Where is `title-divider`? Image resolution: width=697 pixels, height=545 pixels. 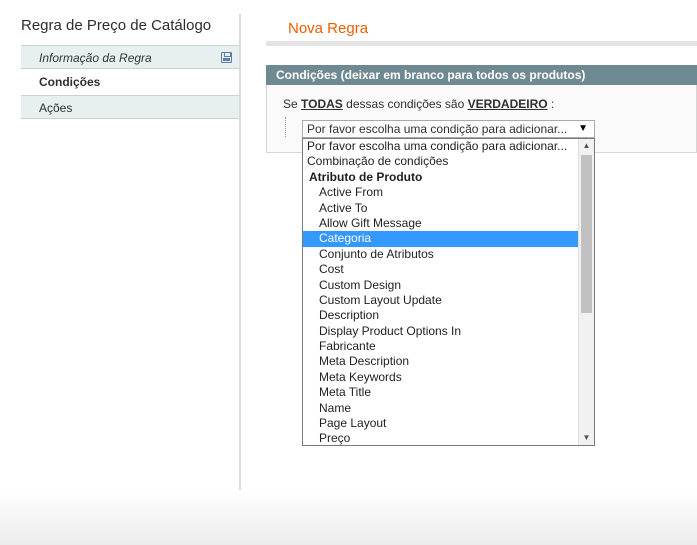 title-divider is located at coordinates (481, 43).